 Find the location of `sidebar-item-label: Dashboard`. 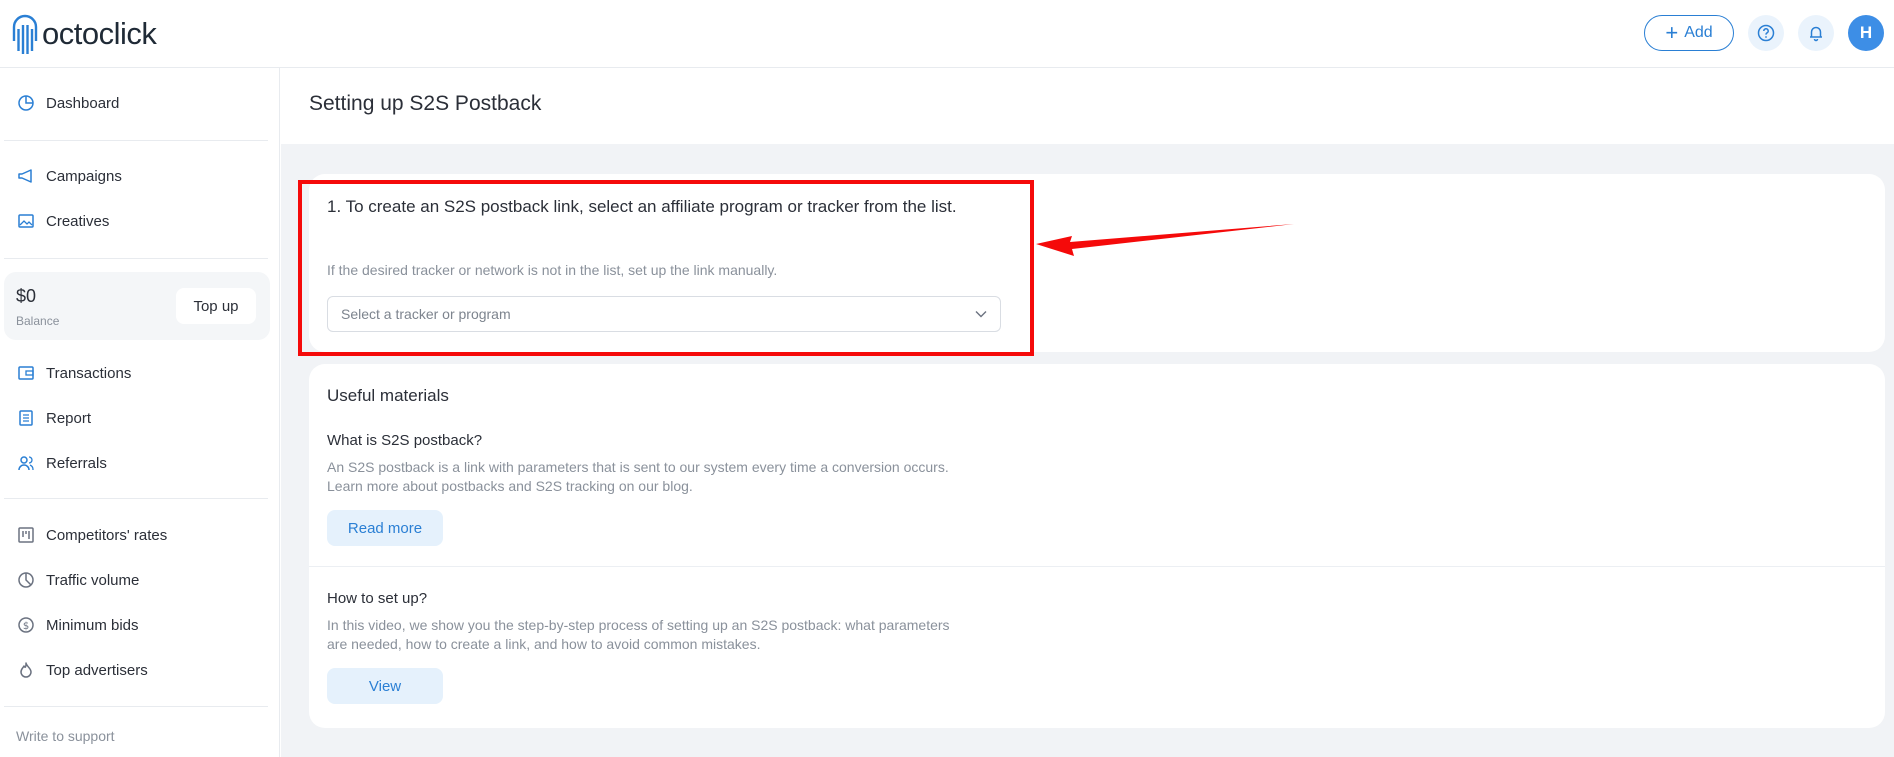

sidebar-item-label: Dashboard is located at coordinates (83, 103).